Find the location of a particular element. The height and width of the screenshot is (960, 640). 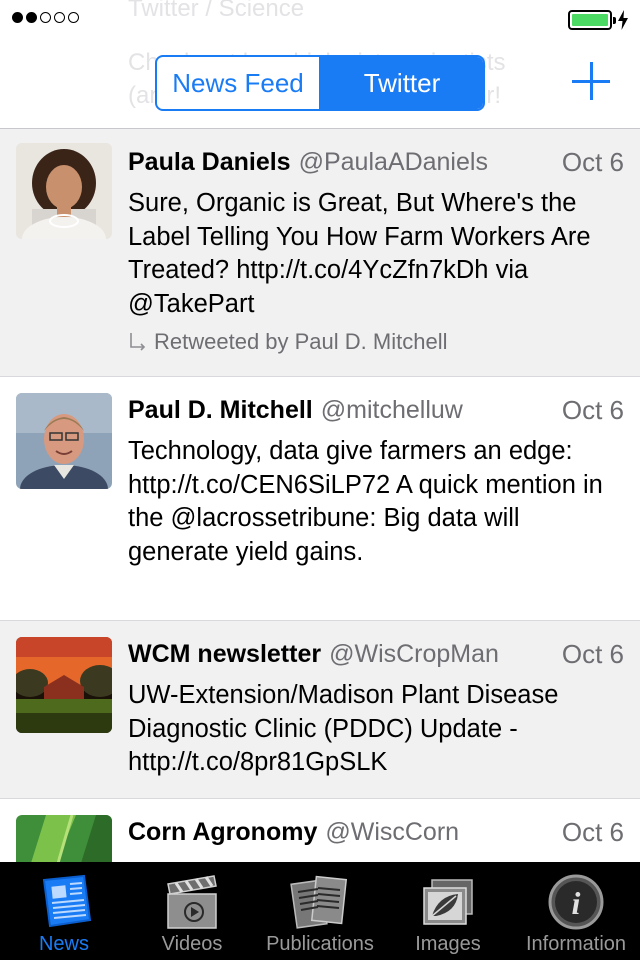

tab-label: Images is located at coordinates (448, 944).